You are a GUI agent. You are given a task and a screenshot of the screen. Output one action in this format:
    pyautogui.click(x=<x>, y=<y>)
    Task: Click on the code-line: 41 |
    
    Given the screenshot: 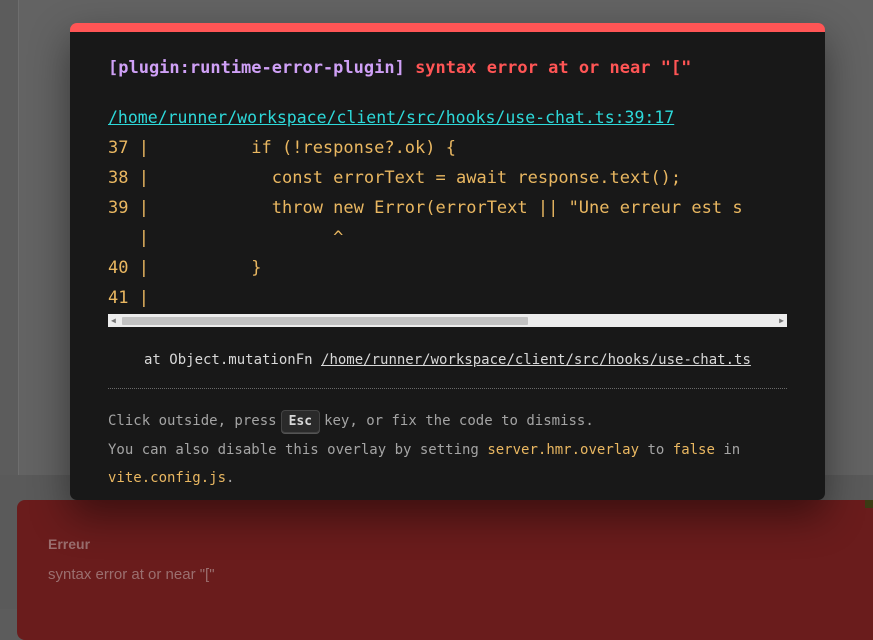 What is the action you would take?
    pyautogui.click(x=128, y=298)
    